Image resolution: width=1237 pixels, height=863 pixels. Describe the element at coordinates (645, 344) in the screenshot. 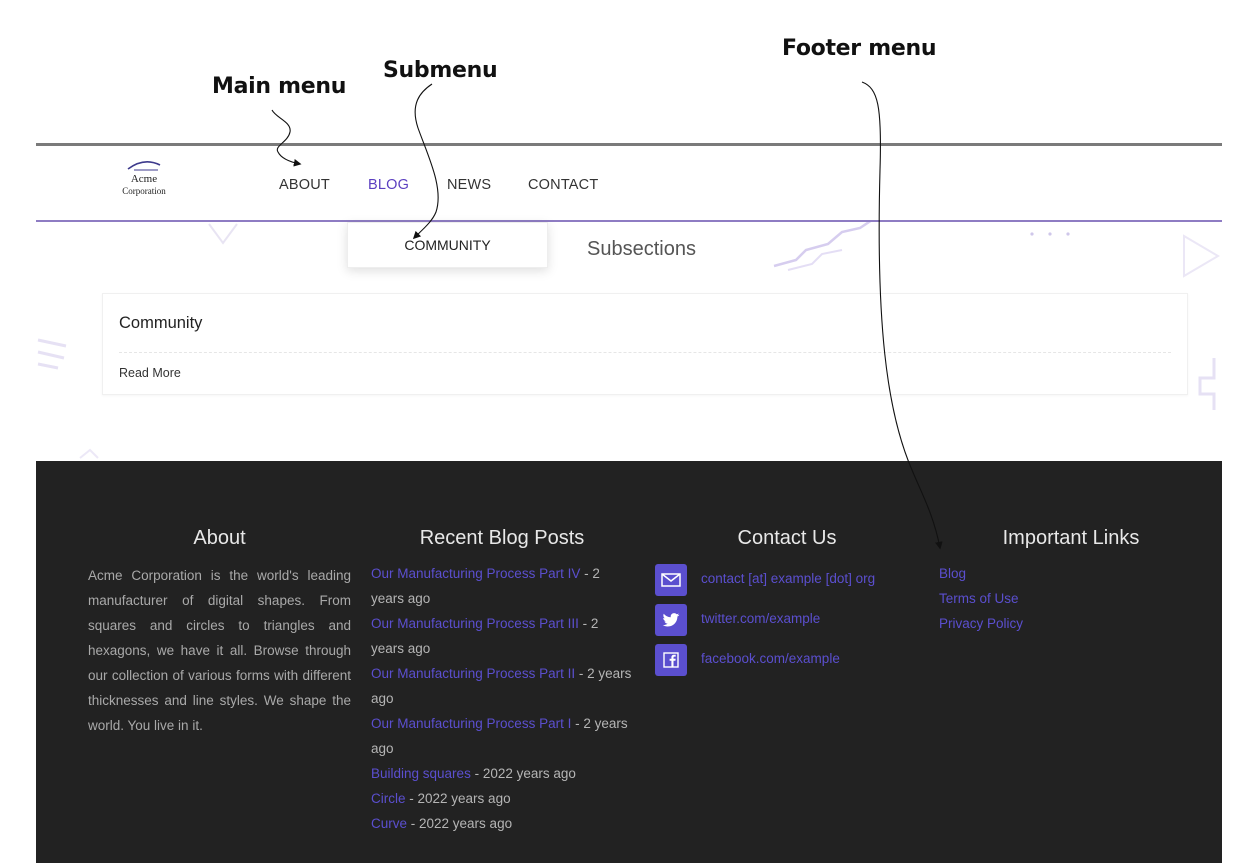

I see `subsection-card: Community Read More` at that location.